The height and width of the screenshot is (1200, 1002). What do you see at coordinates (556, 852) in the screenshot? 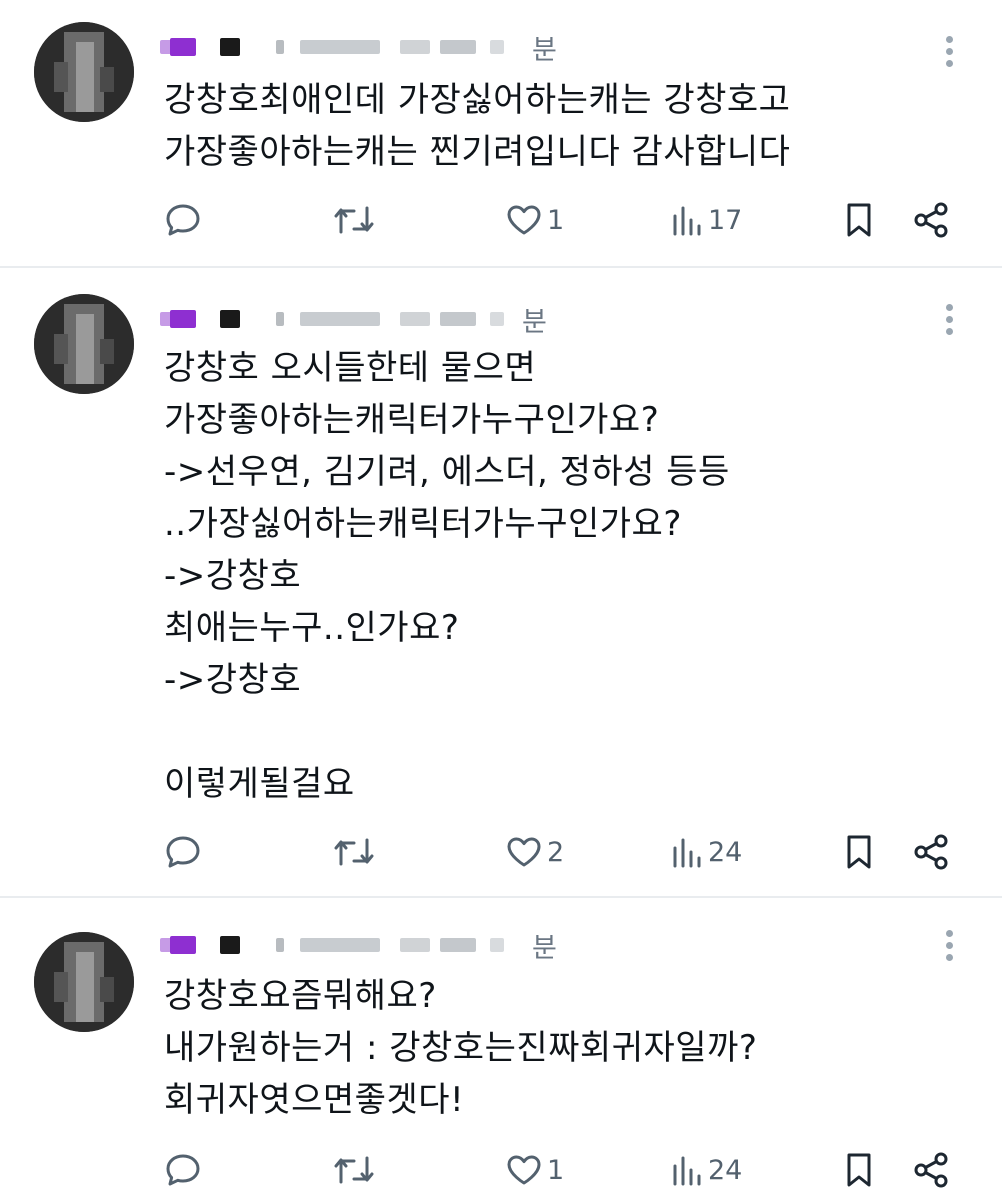
I see `like-count: 2` at bounding box center [556, 852].